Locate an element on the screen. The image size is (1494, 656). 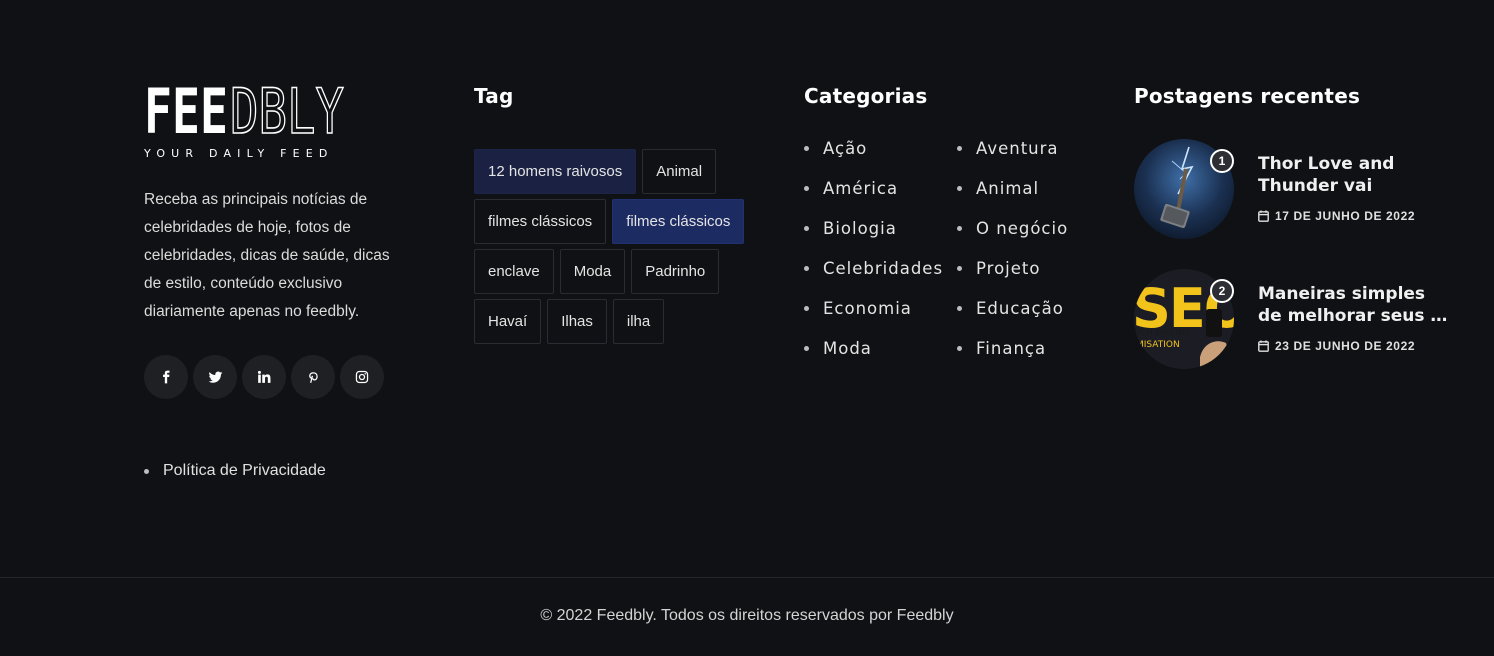
svg-text: RCH ENGINE is located at coordinates (1162, 333).